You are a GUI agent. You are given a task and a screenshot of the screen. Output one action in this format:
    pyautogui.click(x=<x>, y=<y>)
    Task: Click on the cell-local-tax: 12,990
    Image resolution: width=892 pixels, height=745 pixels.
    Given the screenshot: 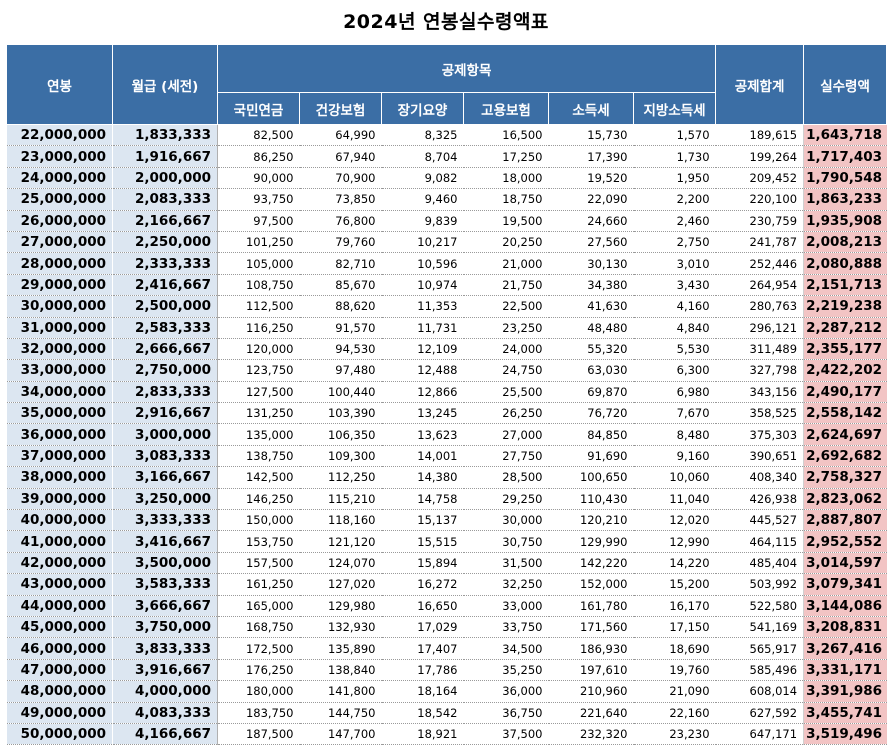 What is the action you would take?
    pyautogui.click(x=674, y=541)
    